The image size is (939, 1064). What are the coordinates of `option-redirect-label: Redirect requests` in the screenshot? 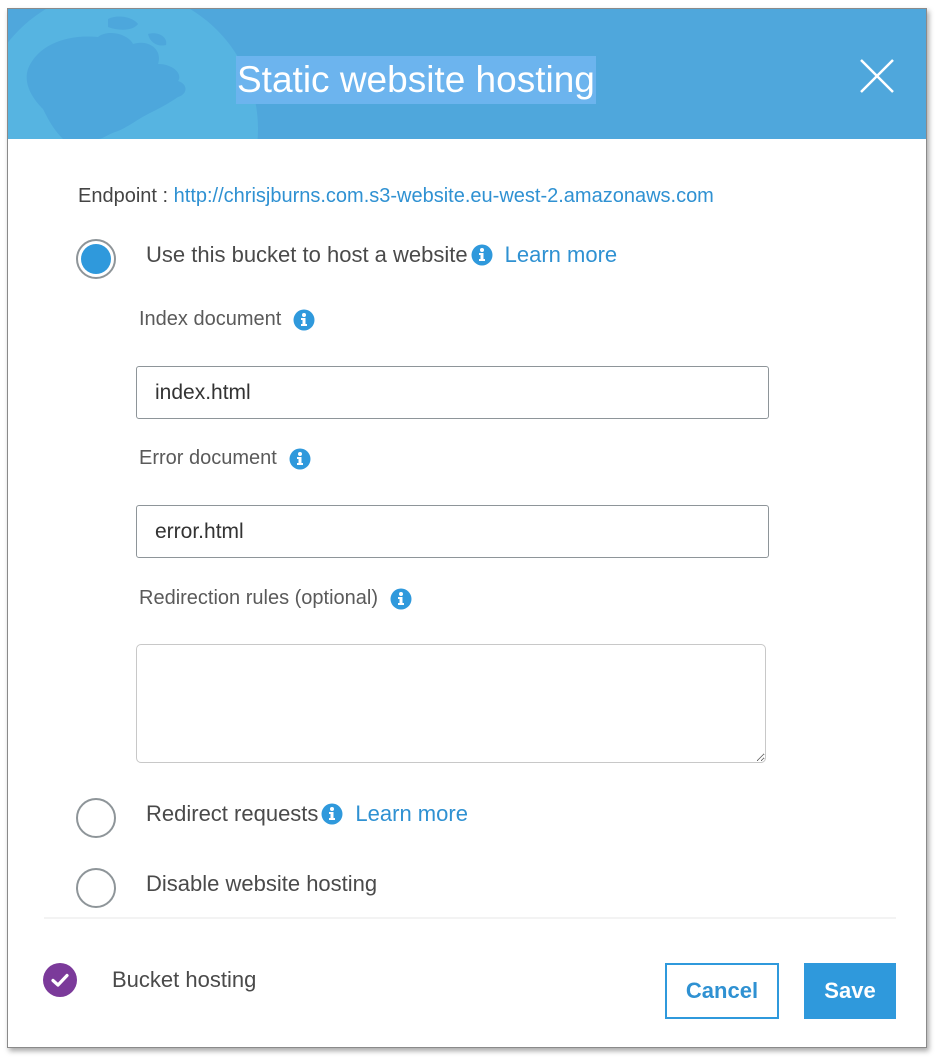 It's located at (232, 813).